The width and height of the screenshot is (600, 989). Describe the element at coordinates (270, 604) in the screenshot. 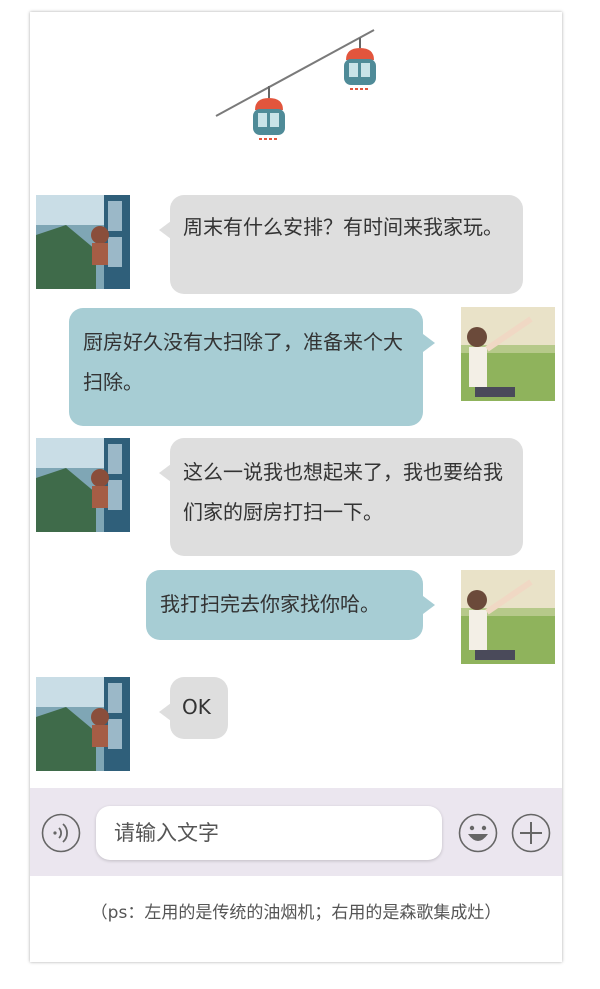

I see `message-text: 我打扫完去你家找你哈。` at that location.